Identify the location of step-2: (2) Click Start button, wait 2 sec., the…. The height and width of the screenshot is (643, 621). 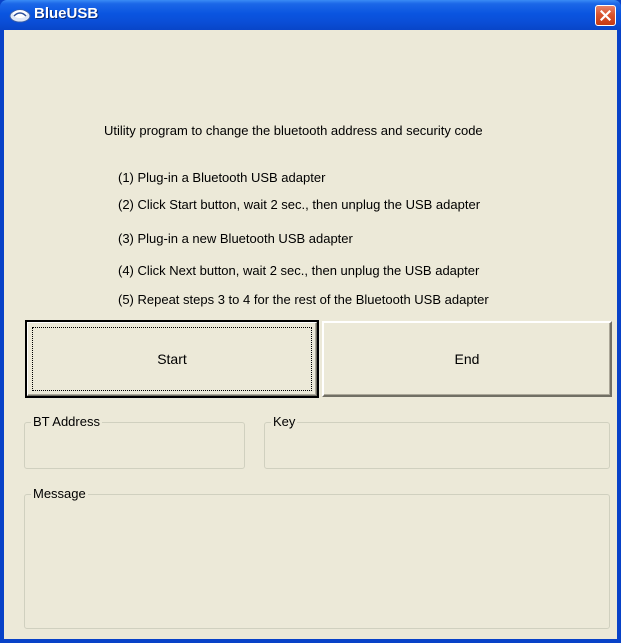
(299, 204).